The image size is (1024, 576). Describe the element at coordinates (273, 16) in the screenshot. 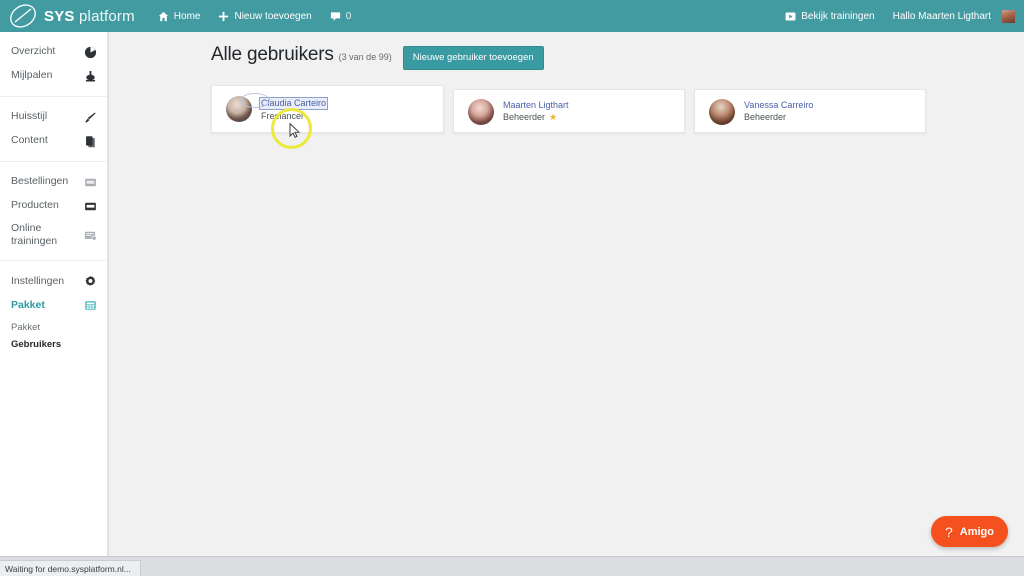

I see `adminbar-new-label: Nieuw toevoegen` at that location.